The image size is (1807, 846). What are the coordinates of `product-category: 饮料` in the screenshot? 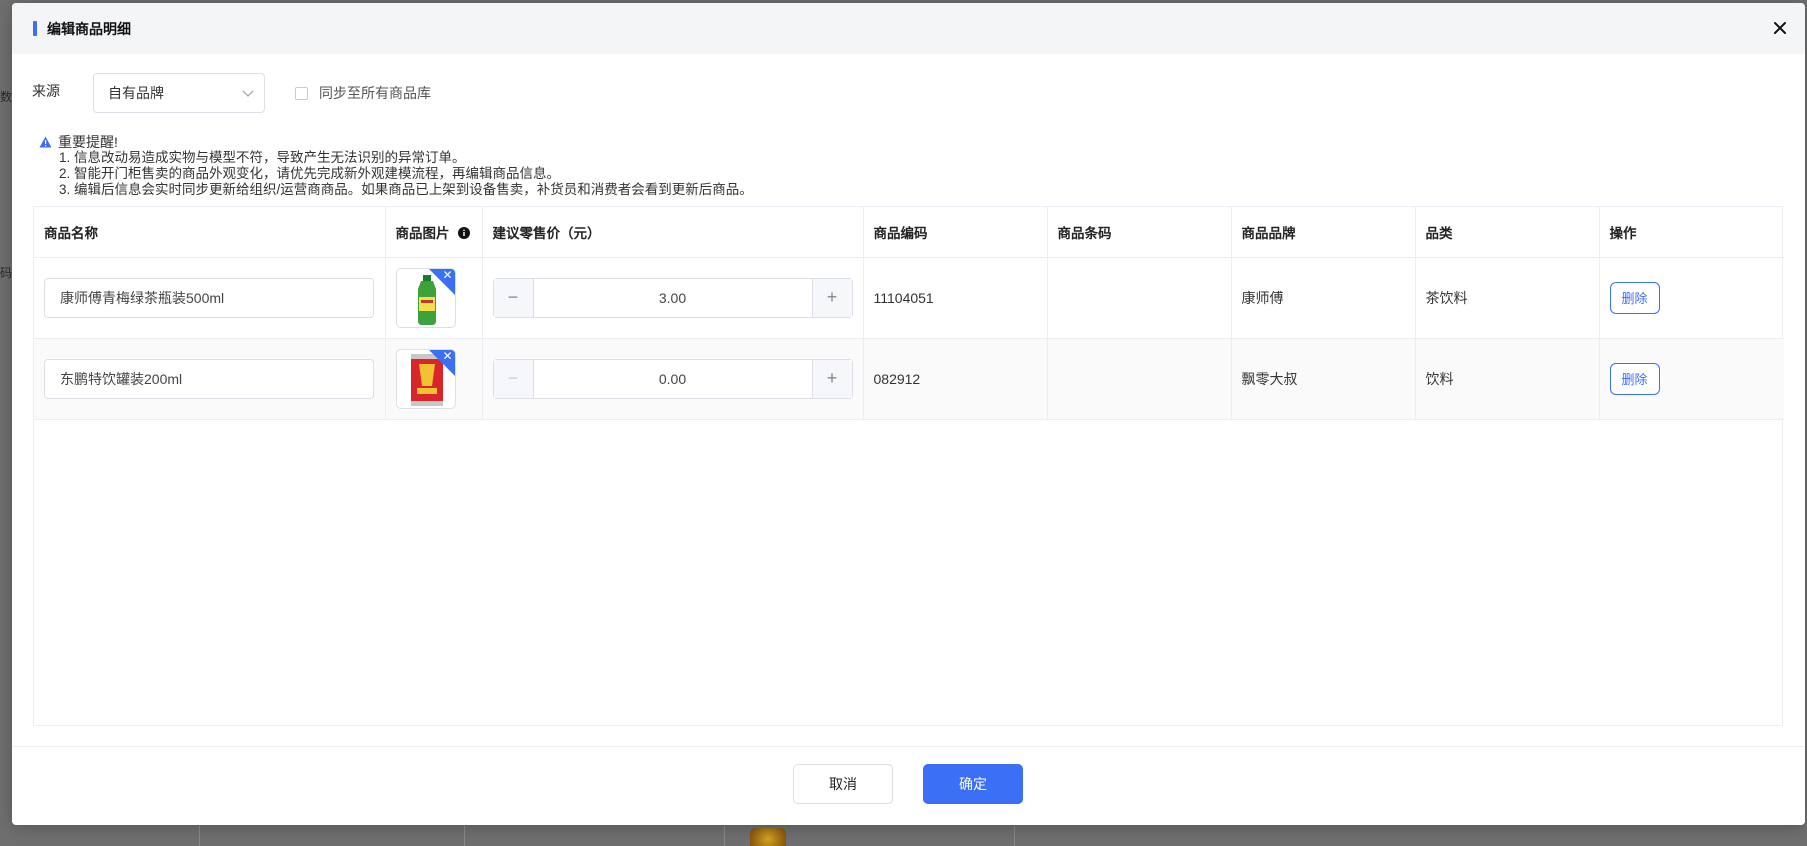 It's located at (1507, 379).